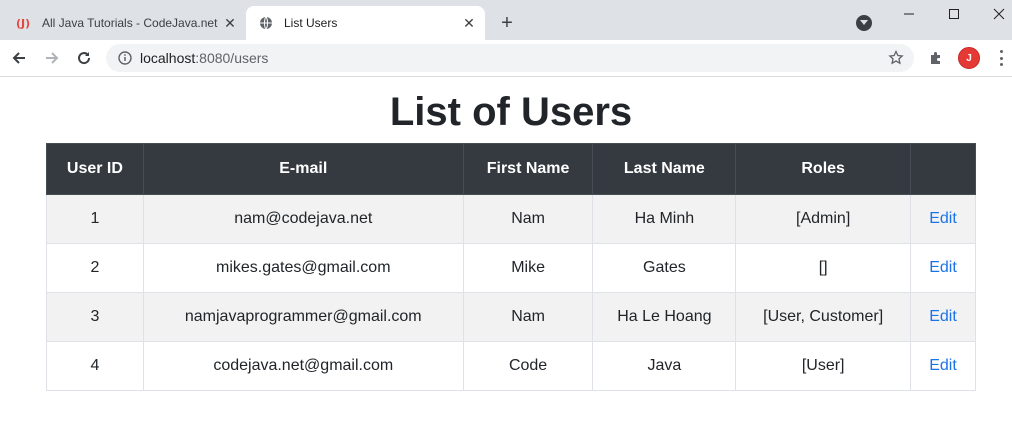 The width and height of the screenshot is (1012, 425). What do you see at coordinates (125, 58) in the screenshot?
I see `site-info-icon` at bounding box center [125, 58].